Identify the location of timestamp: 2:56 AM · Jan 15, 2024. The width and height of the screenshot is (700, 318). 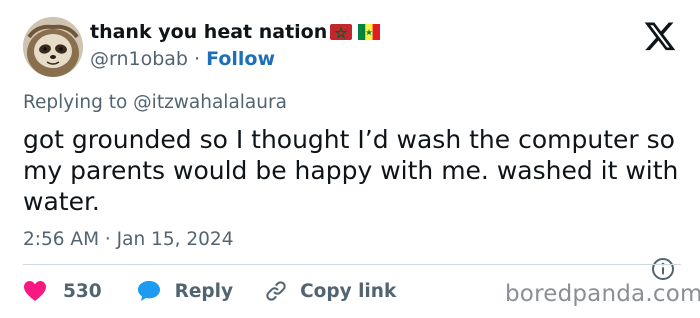
(128, 239).